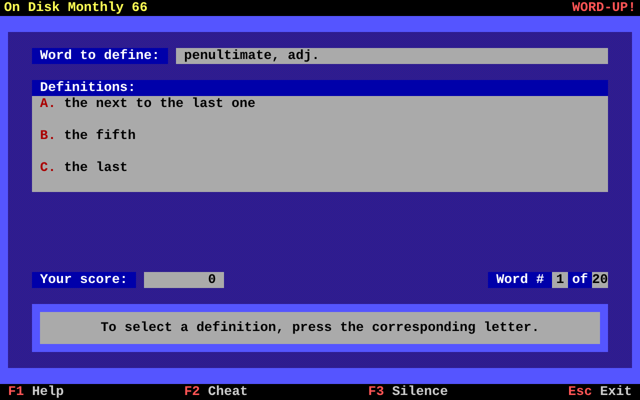  Describe the element at coordinates (320, 88) in the screenshot. I see `definitions-header: Definitions:` at that location.